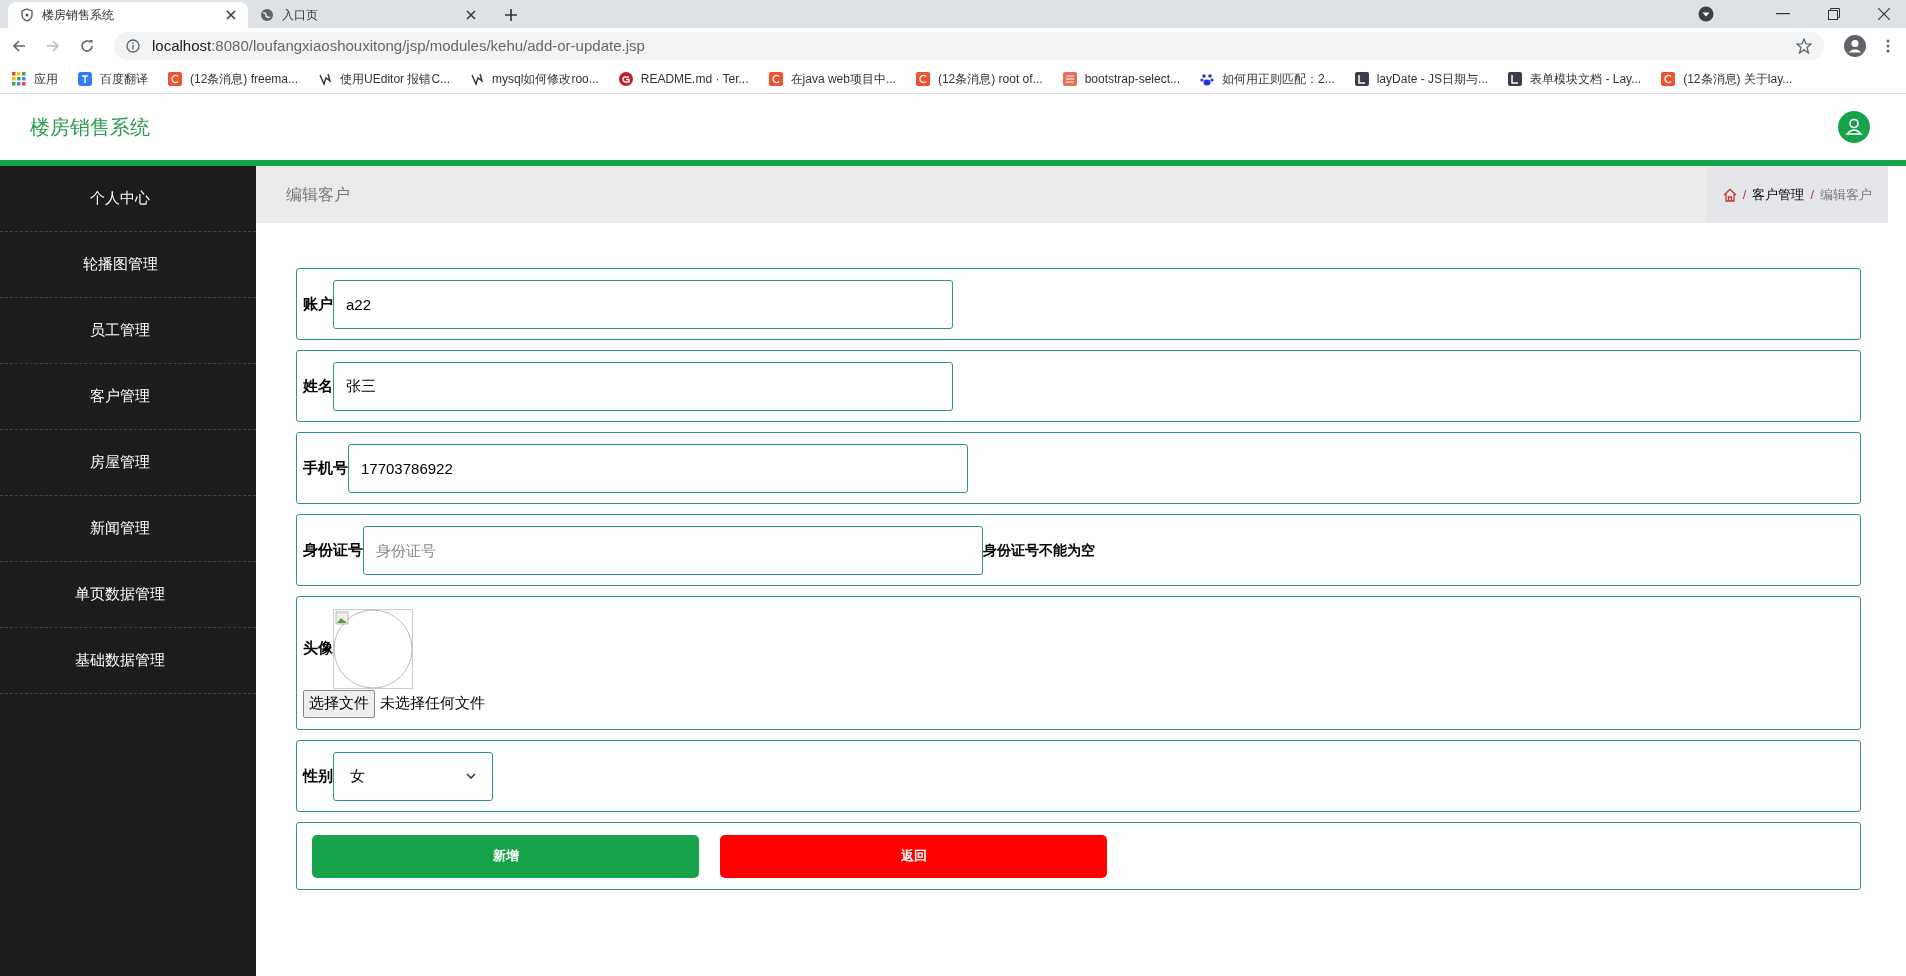 Image resolution: width=1906 pixels, height=976 pixels. What do you see at coordinates (19, 78) in the screenshot?
I see `apps-grid-icon` at bounding box center [19, 78].